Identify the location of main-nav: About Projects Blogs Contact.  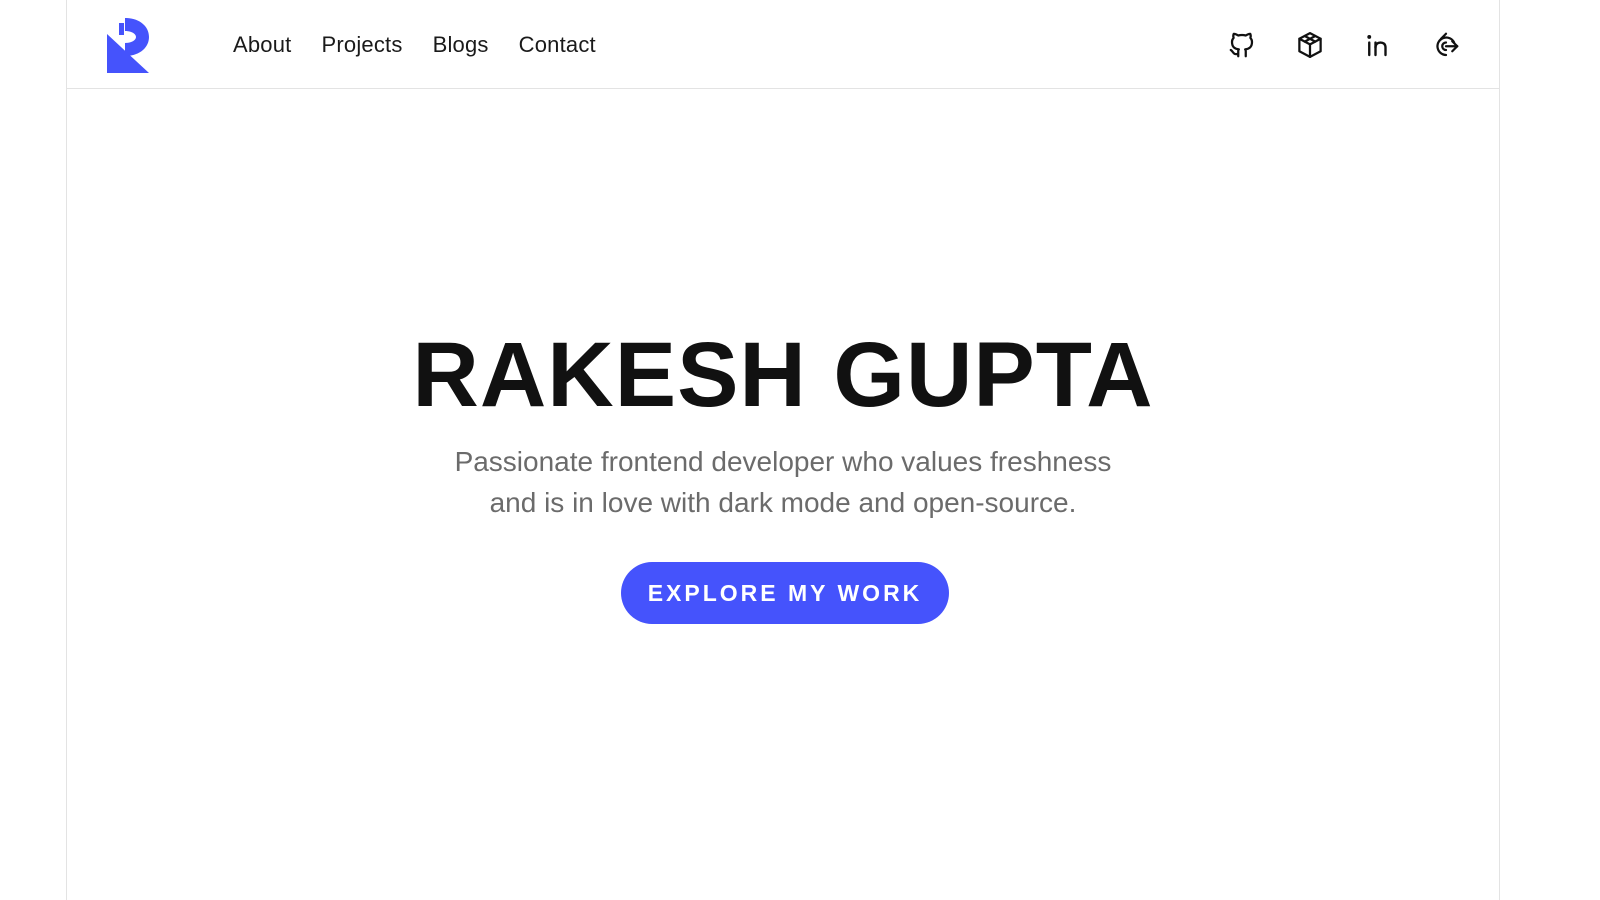
(414, 44).